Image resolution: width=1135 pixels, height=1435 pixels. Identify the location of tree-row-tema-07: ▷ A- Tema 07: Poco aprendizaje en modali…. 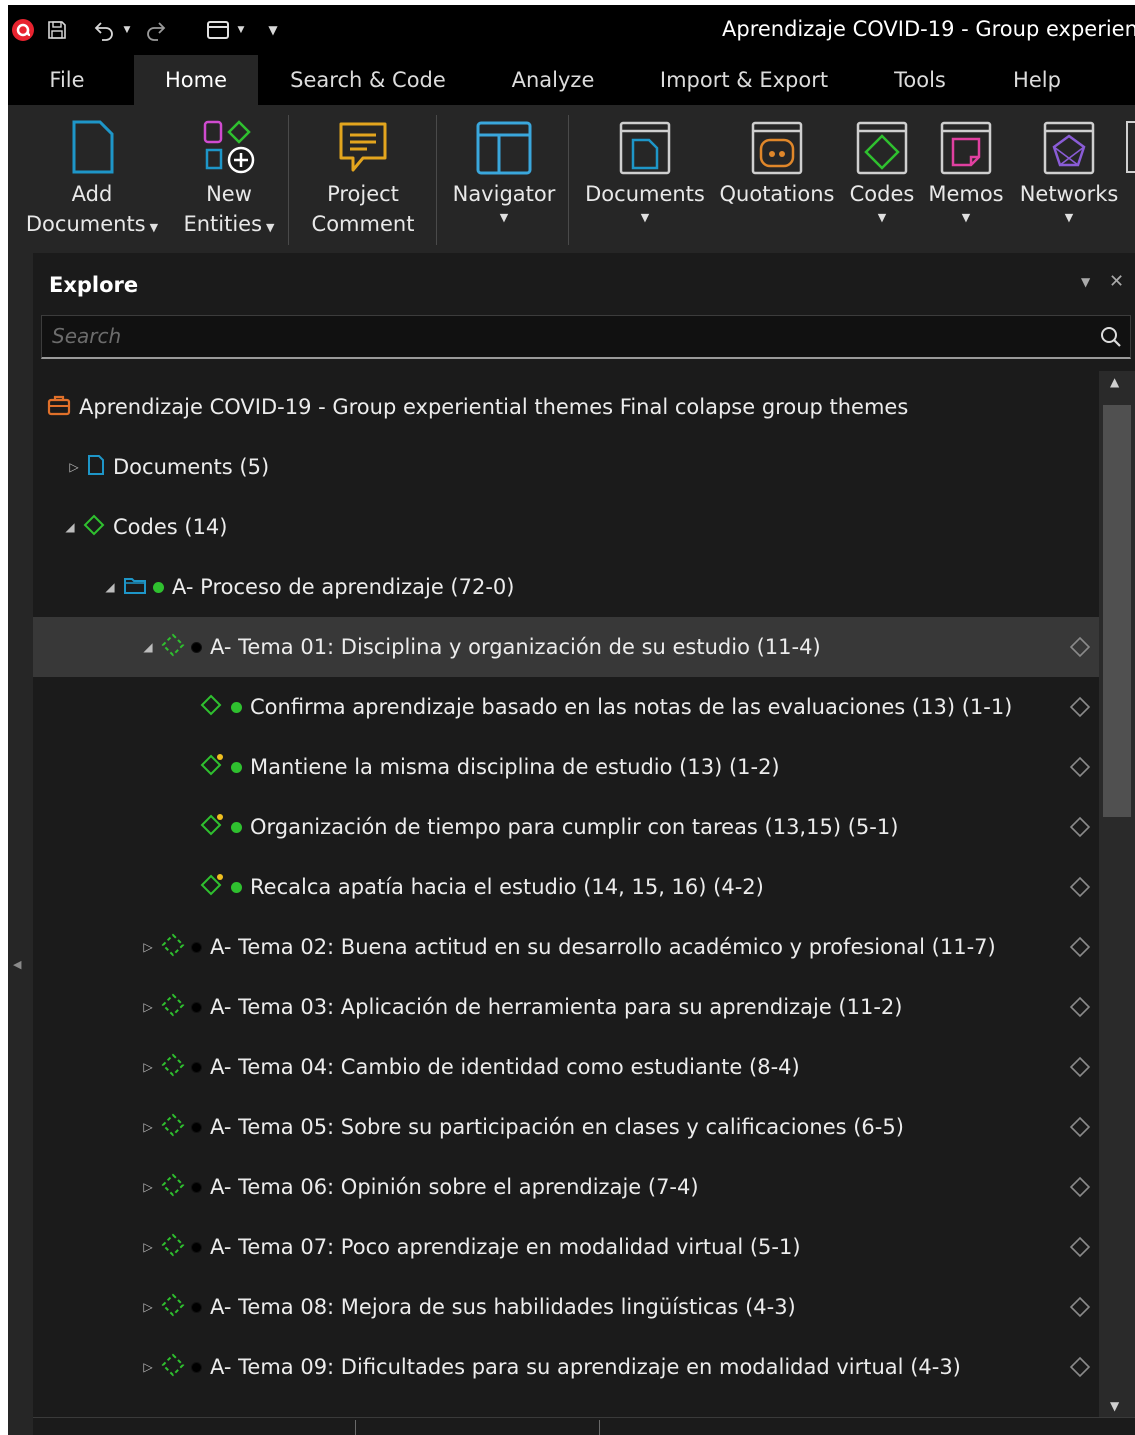
(566, 1247).